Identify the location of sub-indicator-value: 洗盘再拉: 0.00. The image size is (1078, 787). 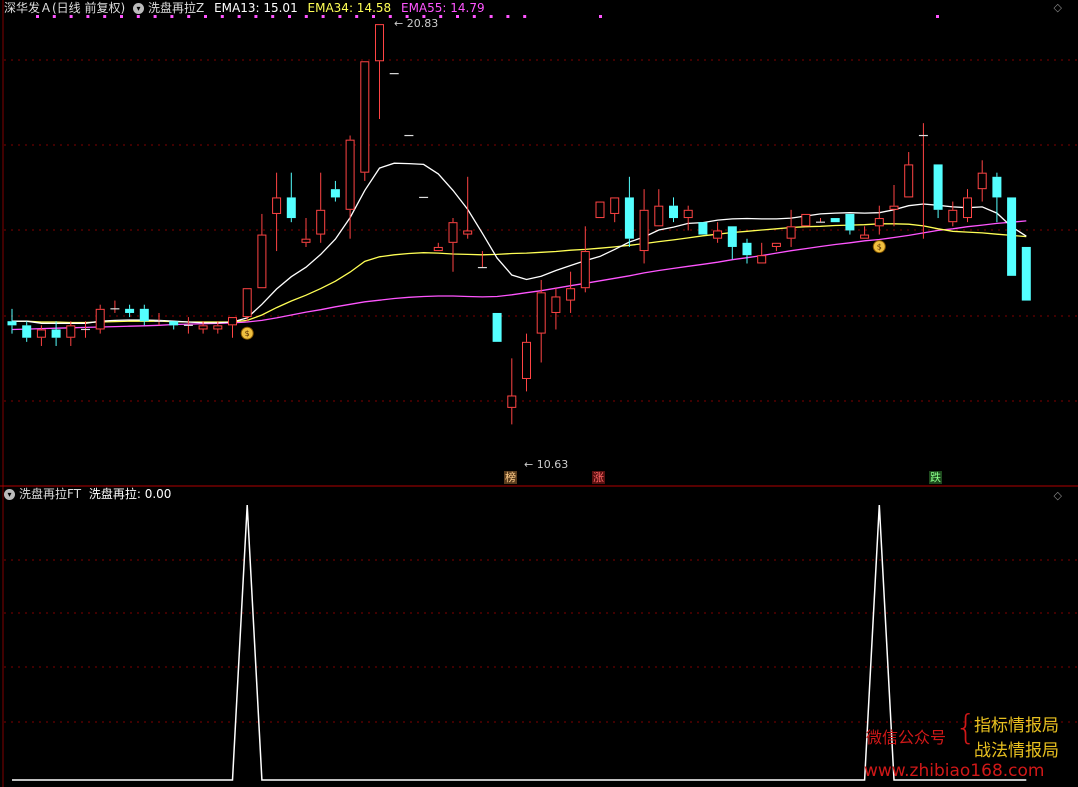
(130, 494).